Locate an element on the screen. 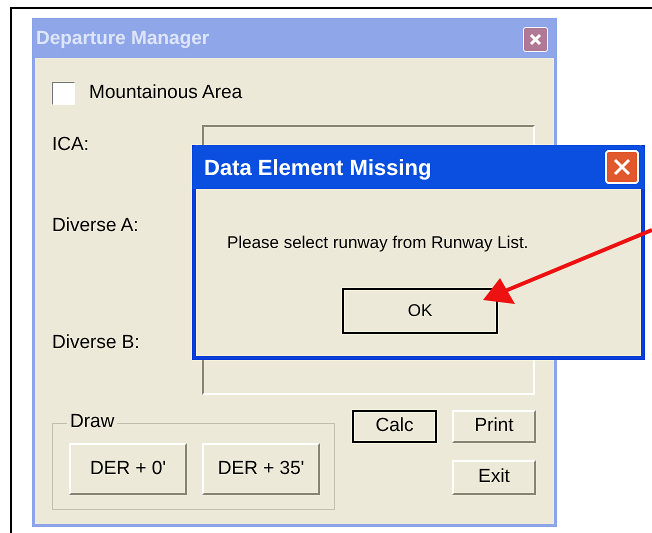 The width and height of the screenshot is (652, 533). checkbox-label: Mountainous Area is located at coordinates (165, 93).